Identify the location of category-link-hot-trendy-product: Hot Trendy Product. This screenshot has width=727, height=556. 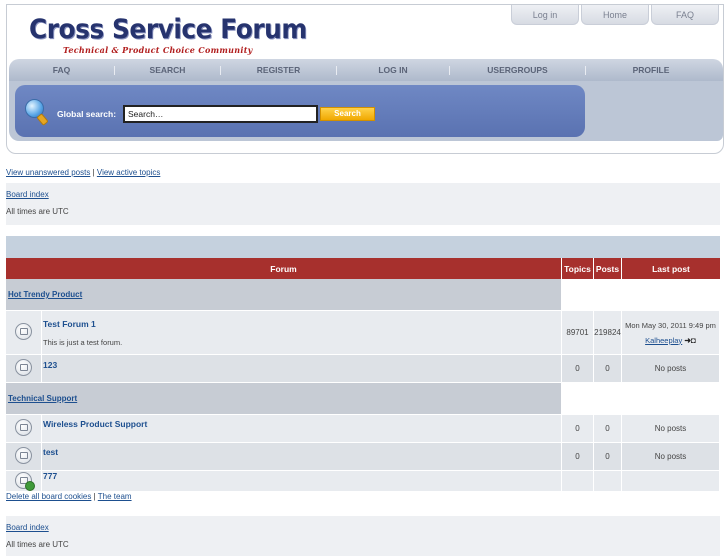
(45, 294).